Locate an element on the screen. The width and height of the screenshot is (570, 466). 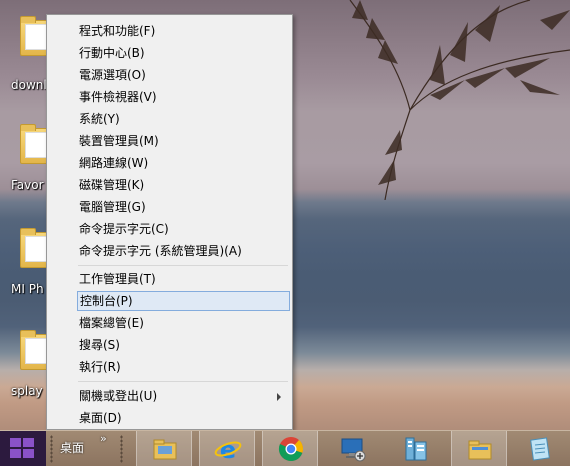
taskbar-remote-desktop is located at coordinates (353, 448).